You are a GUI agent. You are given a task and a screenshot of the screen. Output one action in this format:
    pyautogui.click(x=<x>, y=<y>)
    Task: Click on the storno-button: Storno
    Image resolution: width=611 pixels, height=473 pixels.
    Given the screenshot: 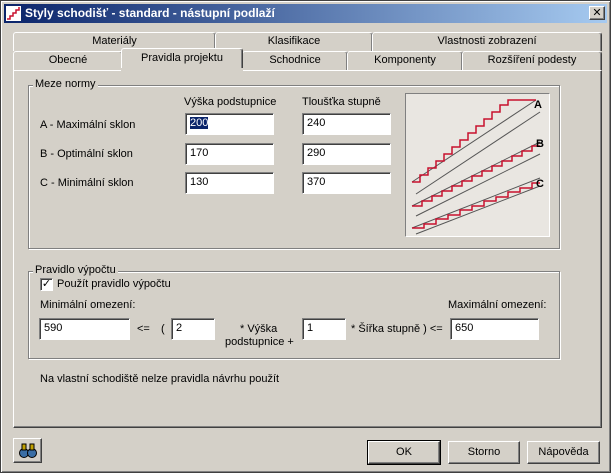 What is the action you would take?
    pyautogui.click(x=484, y=452)
    